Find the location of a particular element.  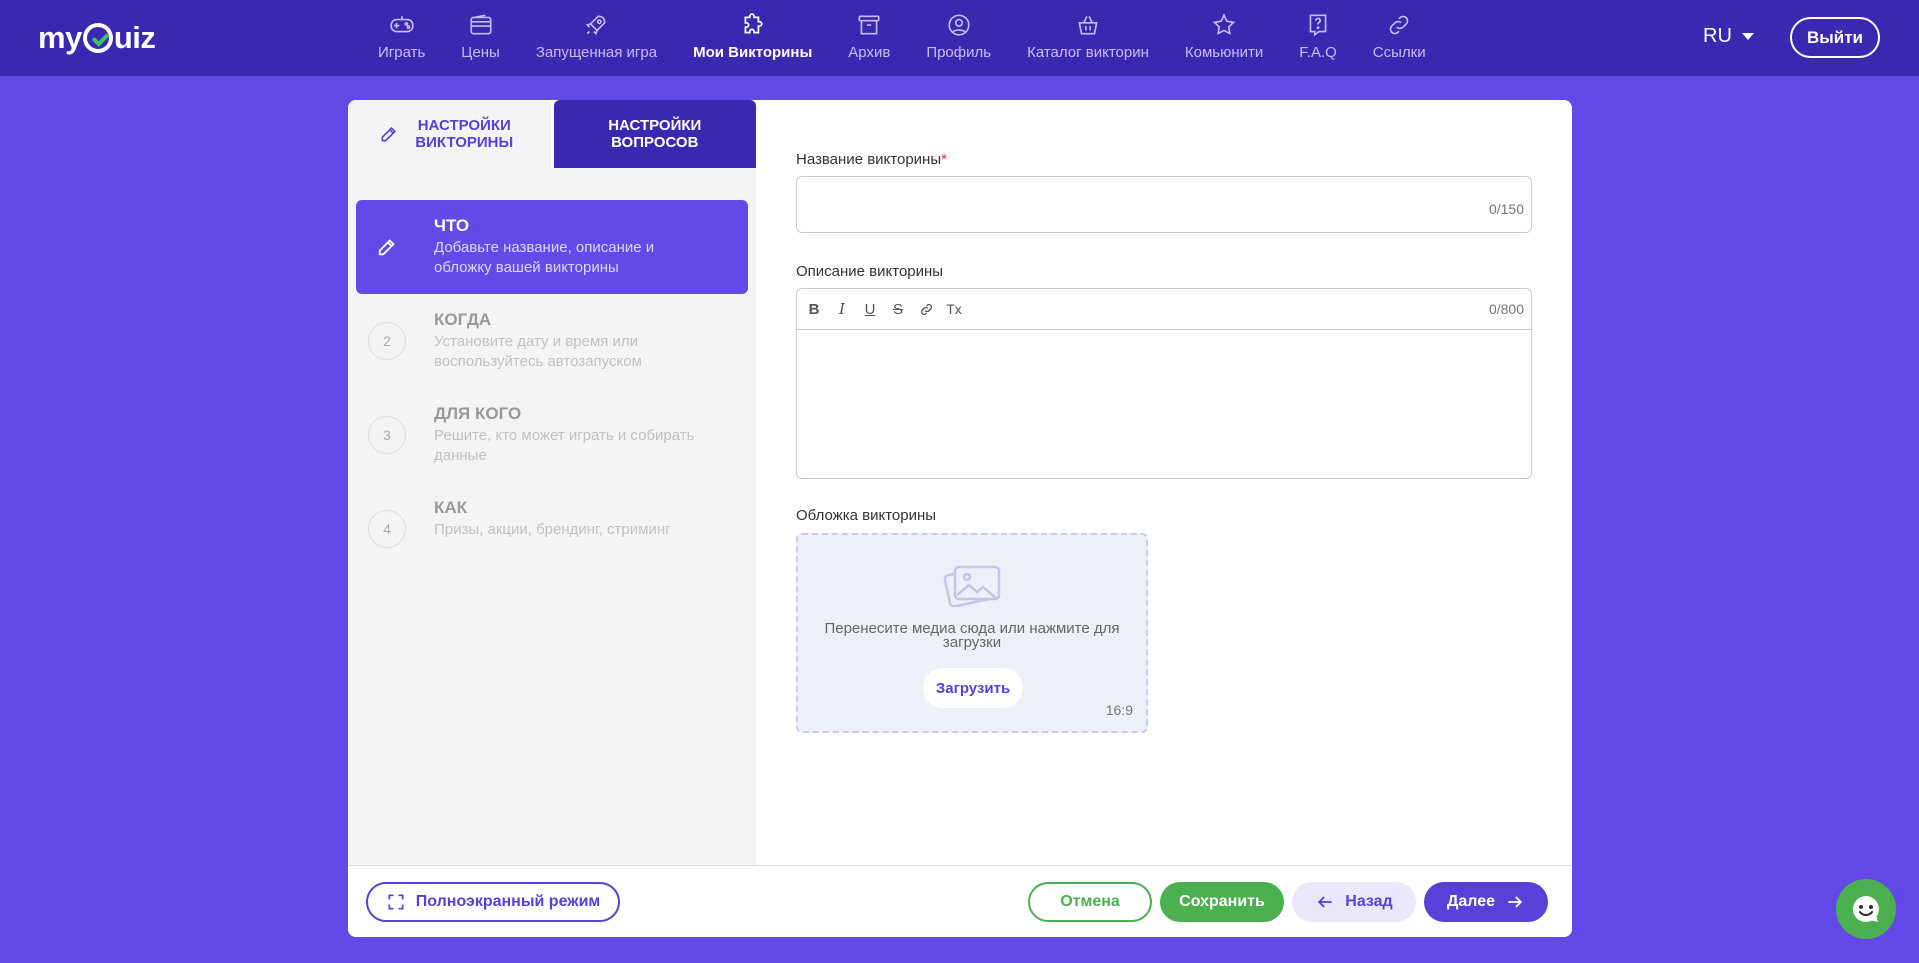

upload-button: Загрузить is located at coordinates (973, 688).